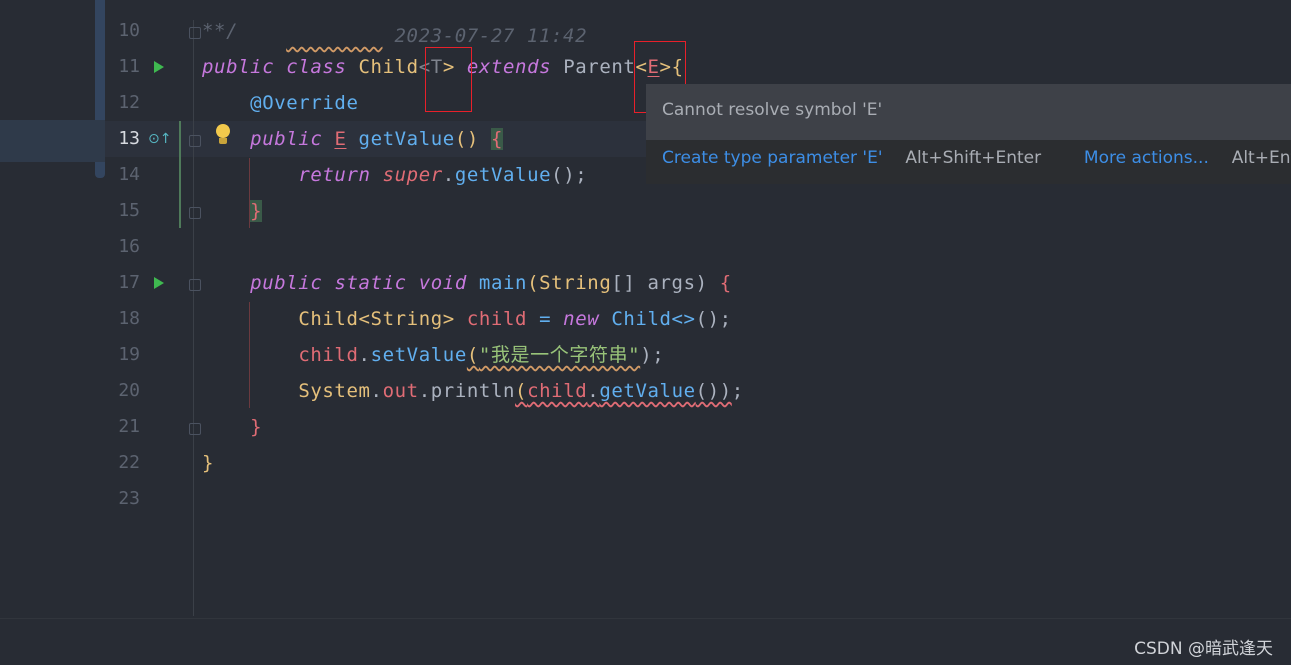  Describe the element at coordinates (223, 131) in the screenshot. I see `lightbulb-icon` at that location.